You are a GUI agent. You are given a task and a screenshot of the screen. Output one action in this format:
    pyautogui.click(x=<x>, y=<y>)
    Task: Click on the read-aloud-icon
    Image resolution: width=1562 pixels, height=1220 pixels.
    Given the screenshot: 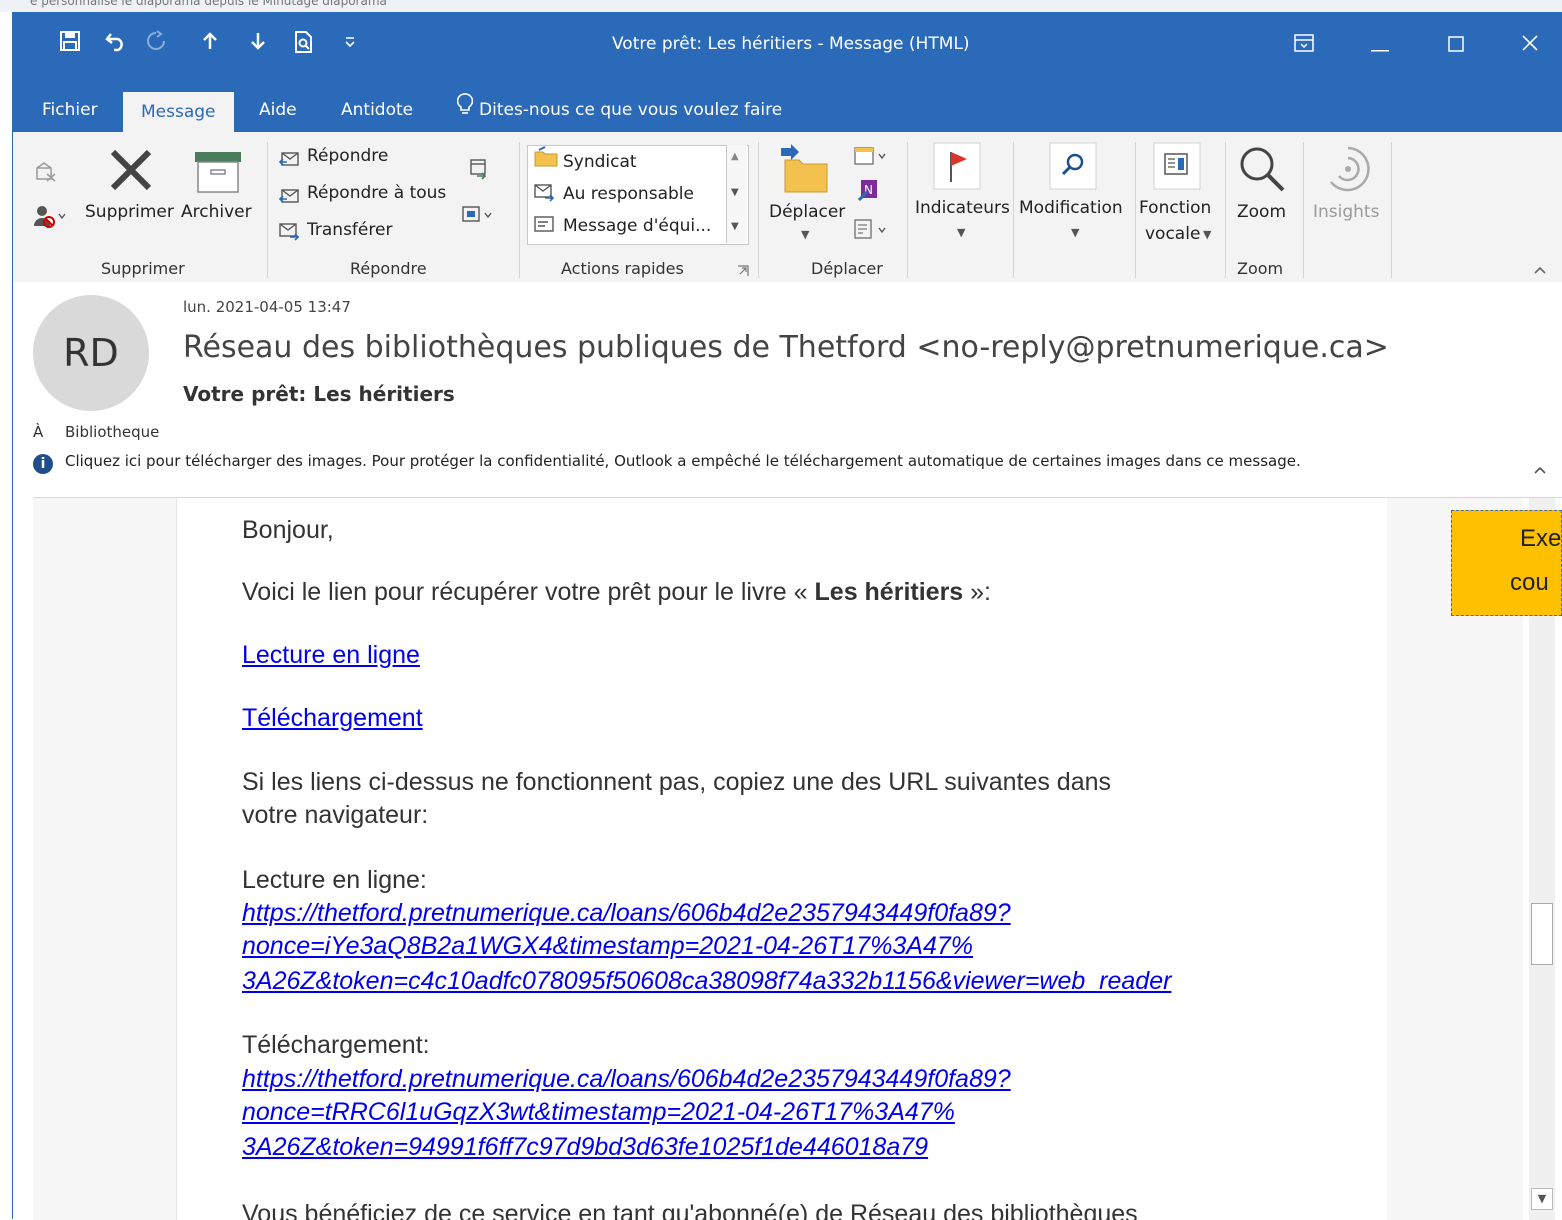 What is the action you would take?
    pyautogui.click(x=1177, y=168)
    